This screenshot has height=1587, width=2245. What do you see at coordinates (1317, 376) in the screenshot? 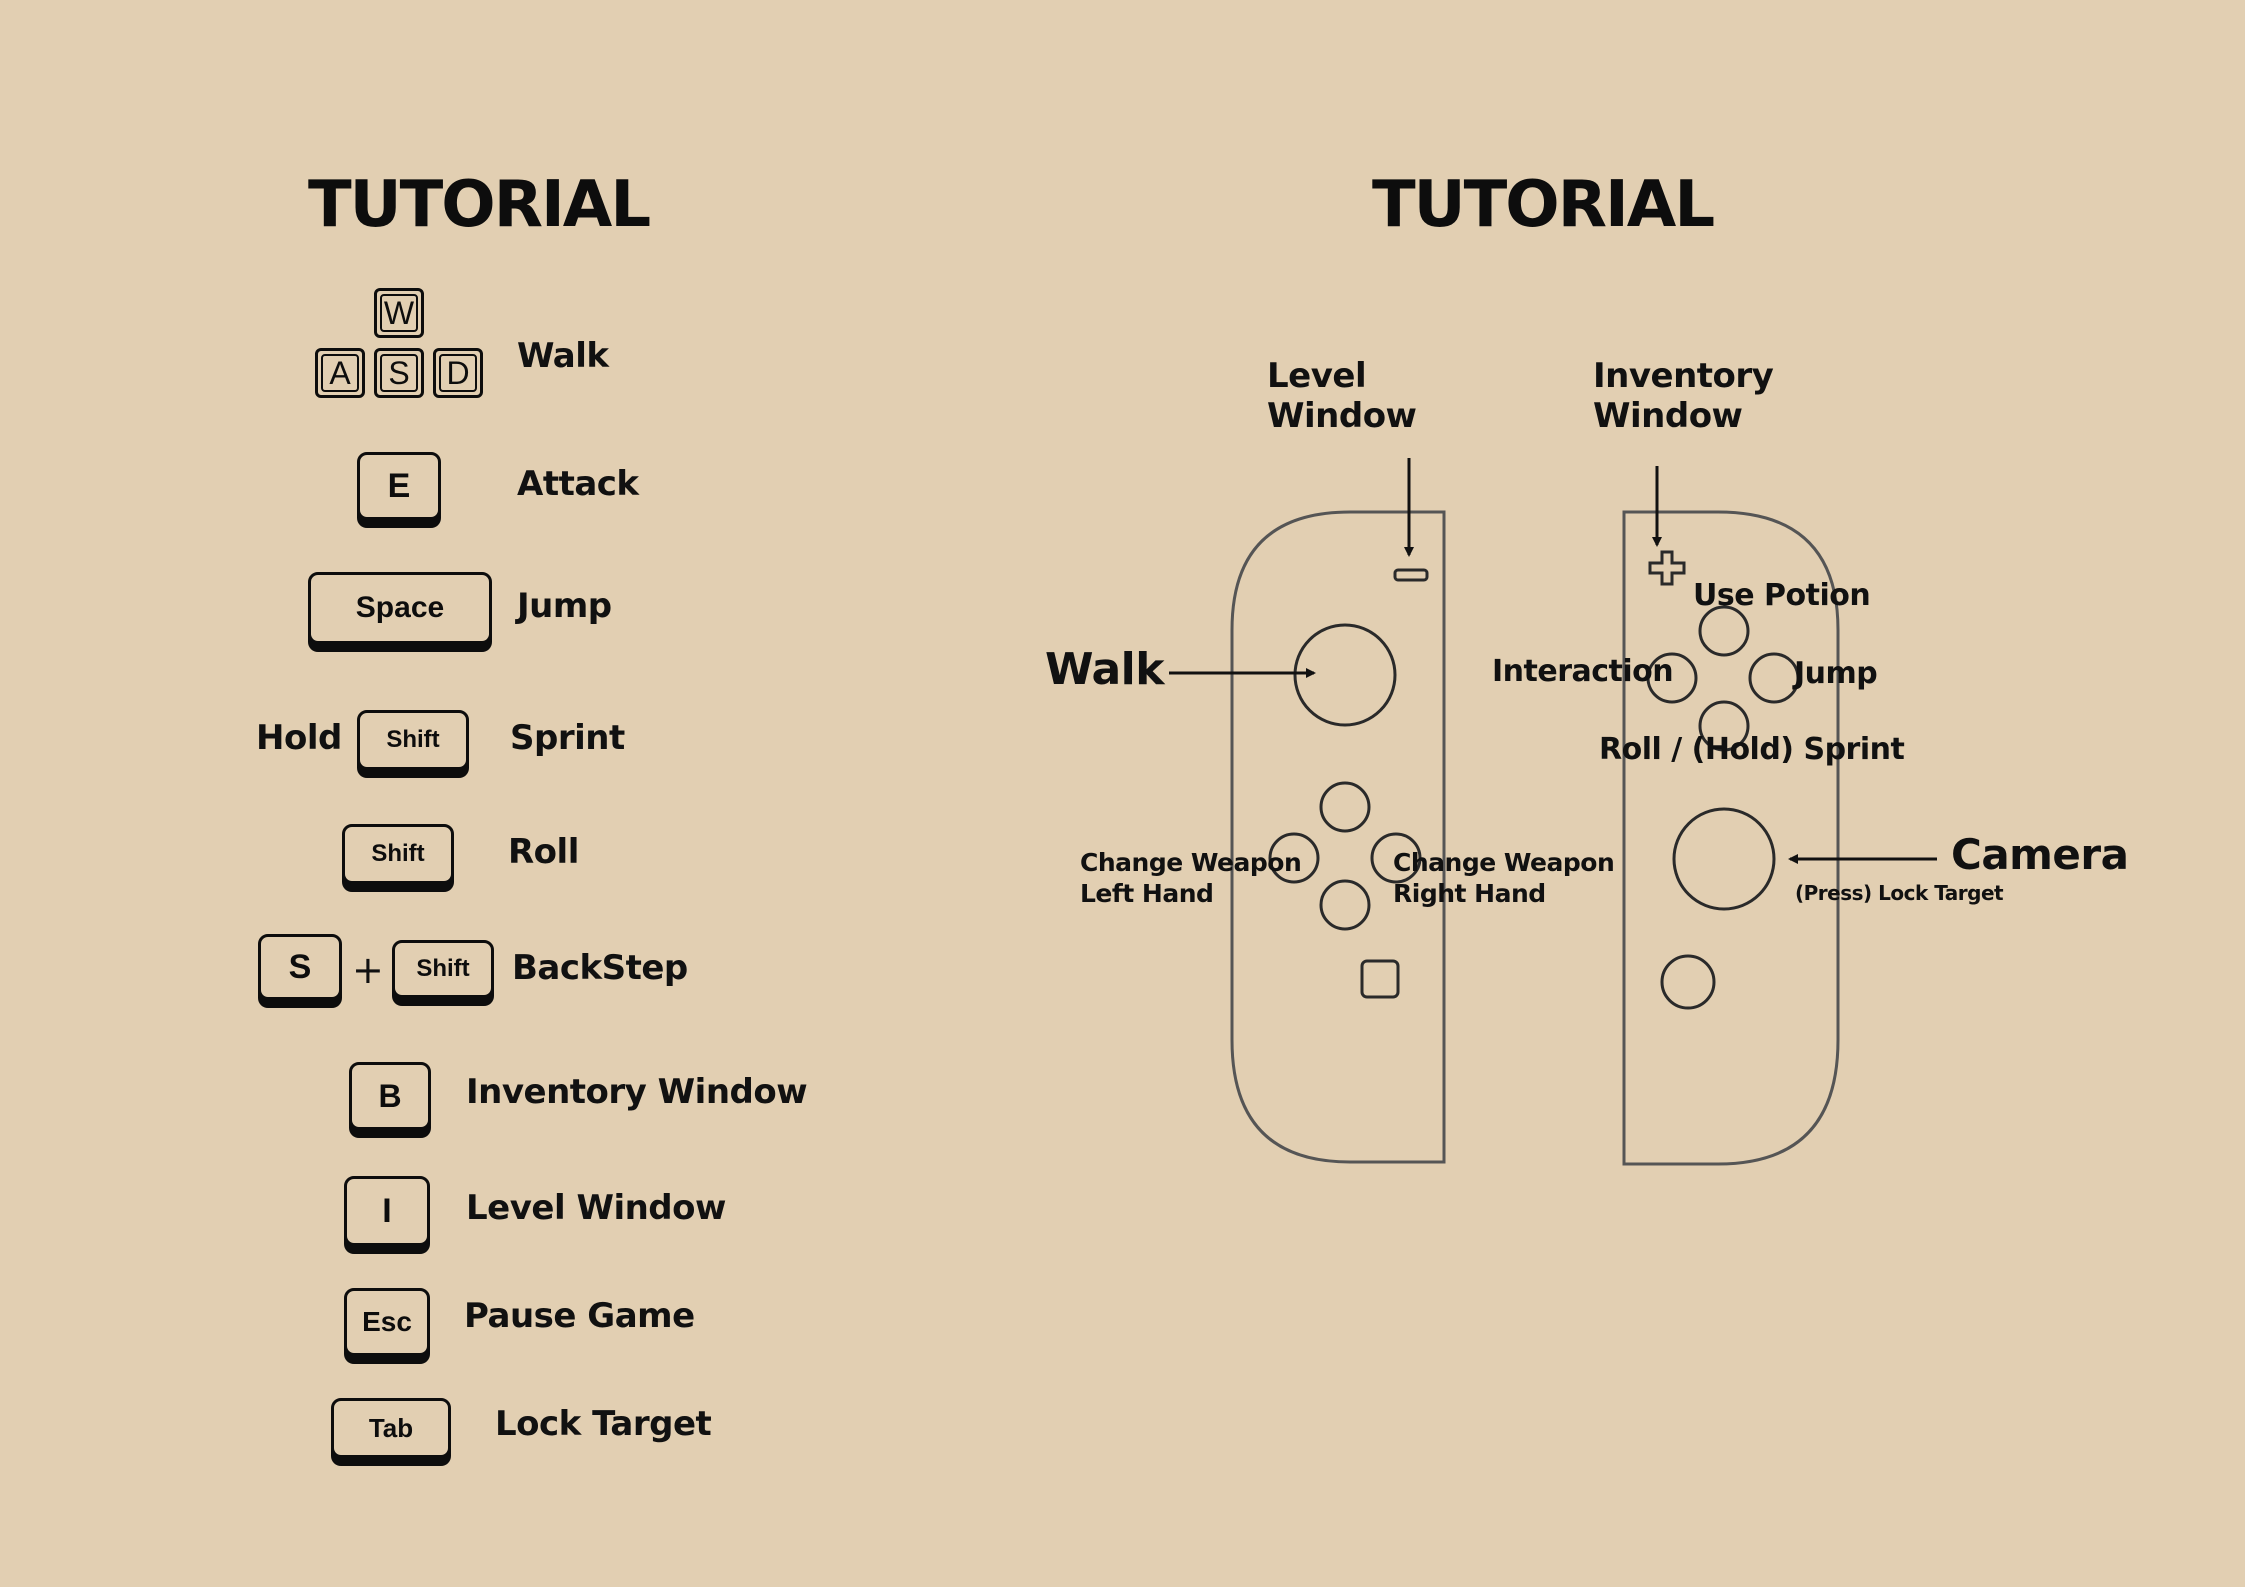
I see `level-window-line1: Level` at bounding box center [1317, 376].